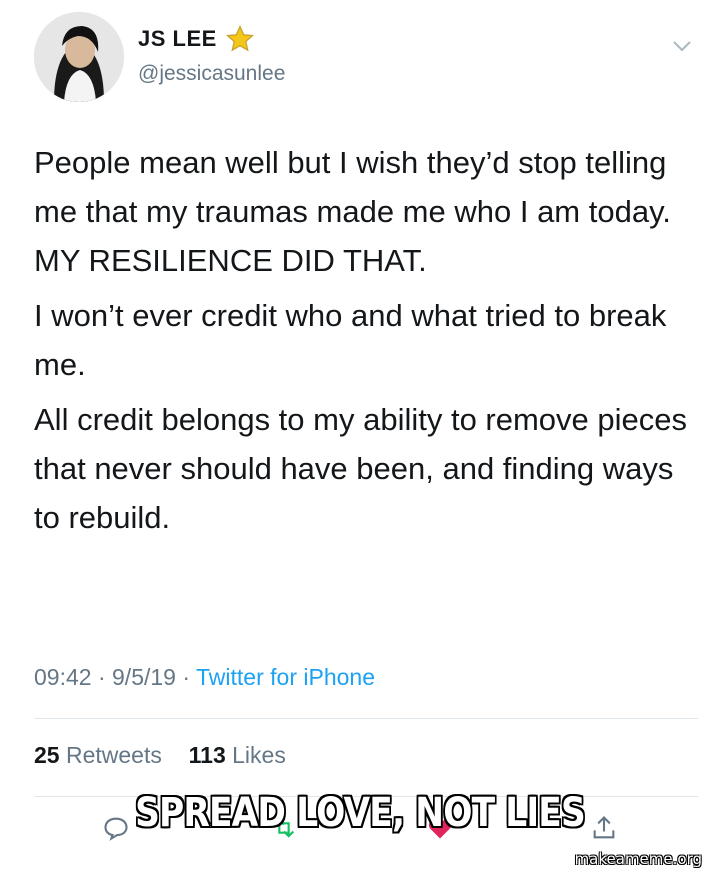 The width and height of the screenshot is (720, 874). What do you see at coordinates (364, 62) in the screenshot?
I see `tweet-header: JS LEE @jessicasunlee` at bounding box center [364, 62].